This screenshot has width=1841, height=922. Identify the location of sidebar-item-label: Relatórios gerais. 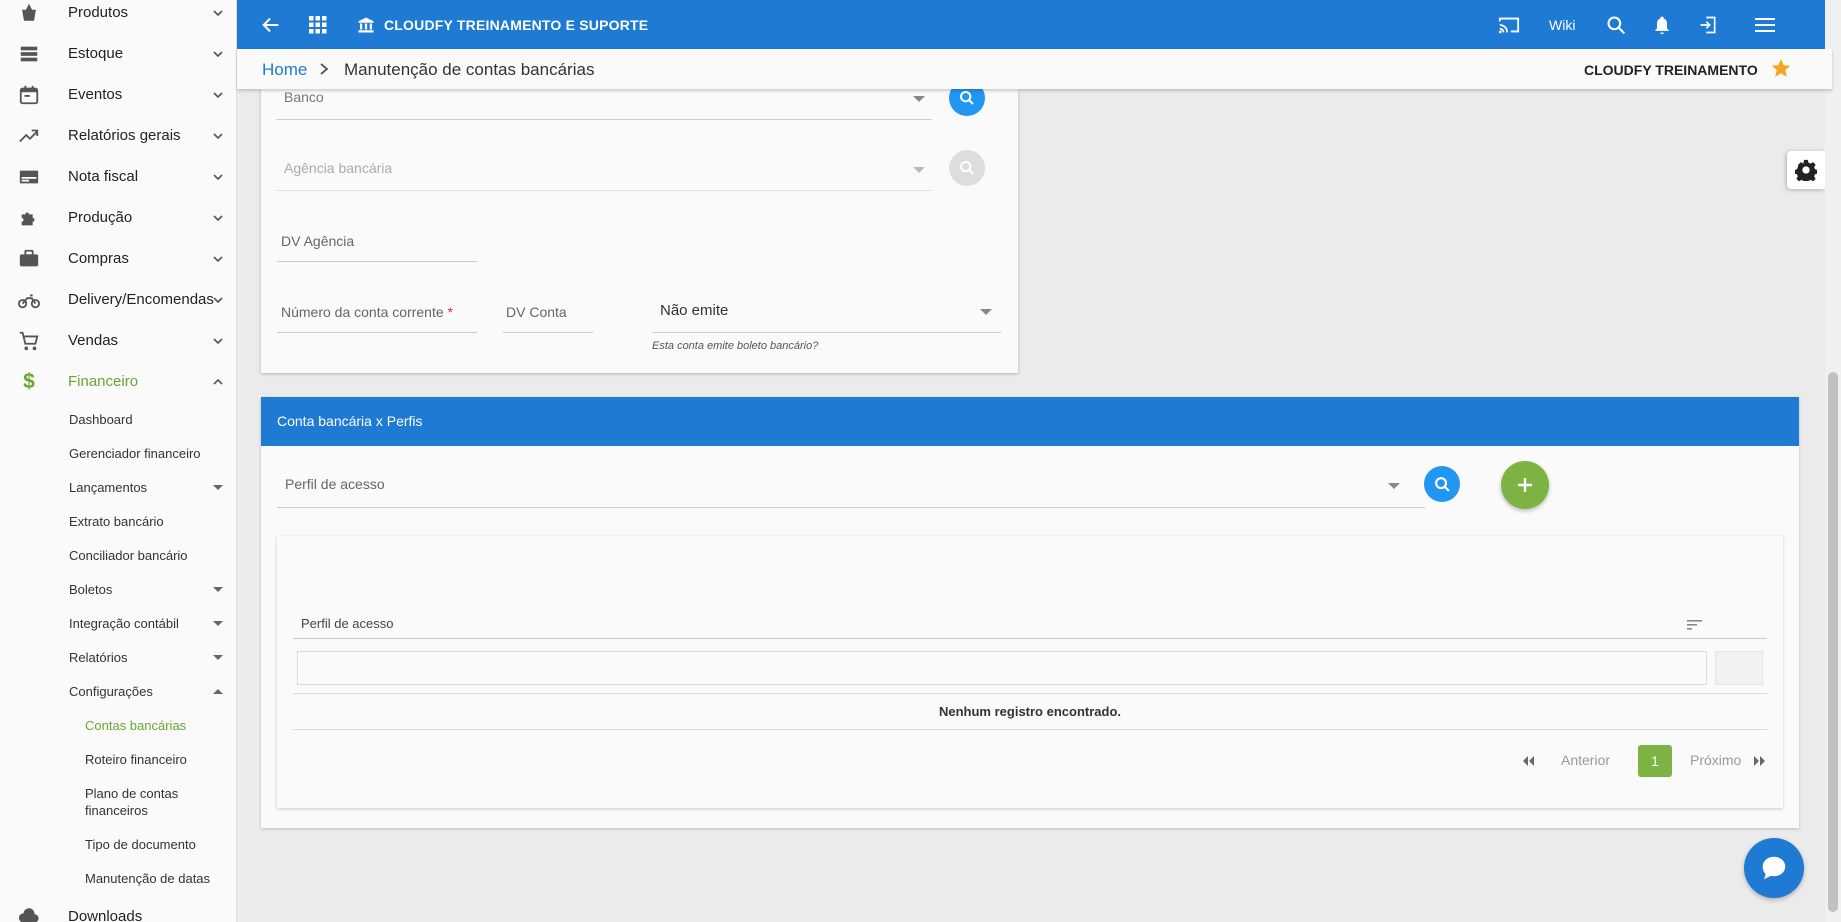
(124, 135).